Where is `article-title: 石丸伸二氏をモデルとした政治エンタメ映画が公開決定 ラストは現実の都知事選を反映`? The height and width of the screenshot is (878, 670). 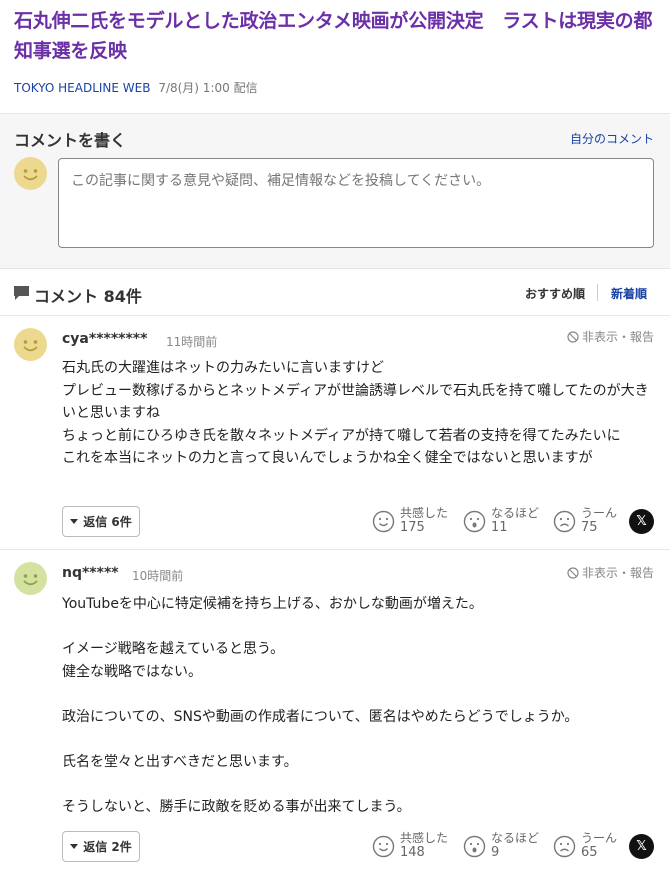 article-title: 石丸伸二氏をモデルとした政治エンタメ映画が公開決定 ラストは現実の都知事選を反映 is located at coordinates (333, 36).